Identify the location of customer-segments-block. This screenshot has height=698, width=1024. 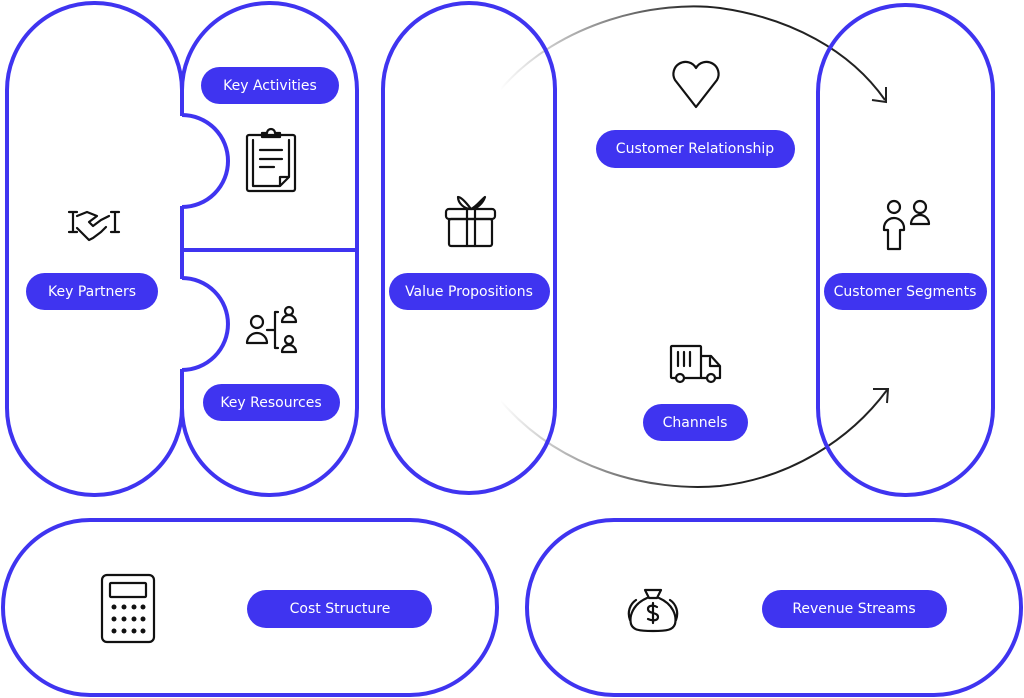
(905, 250).